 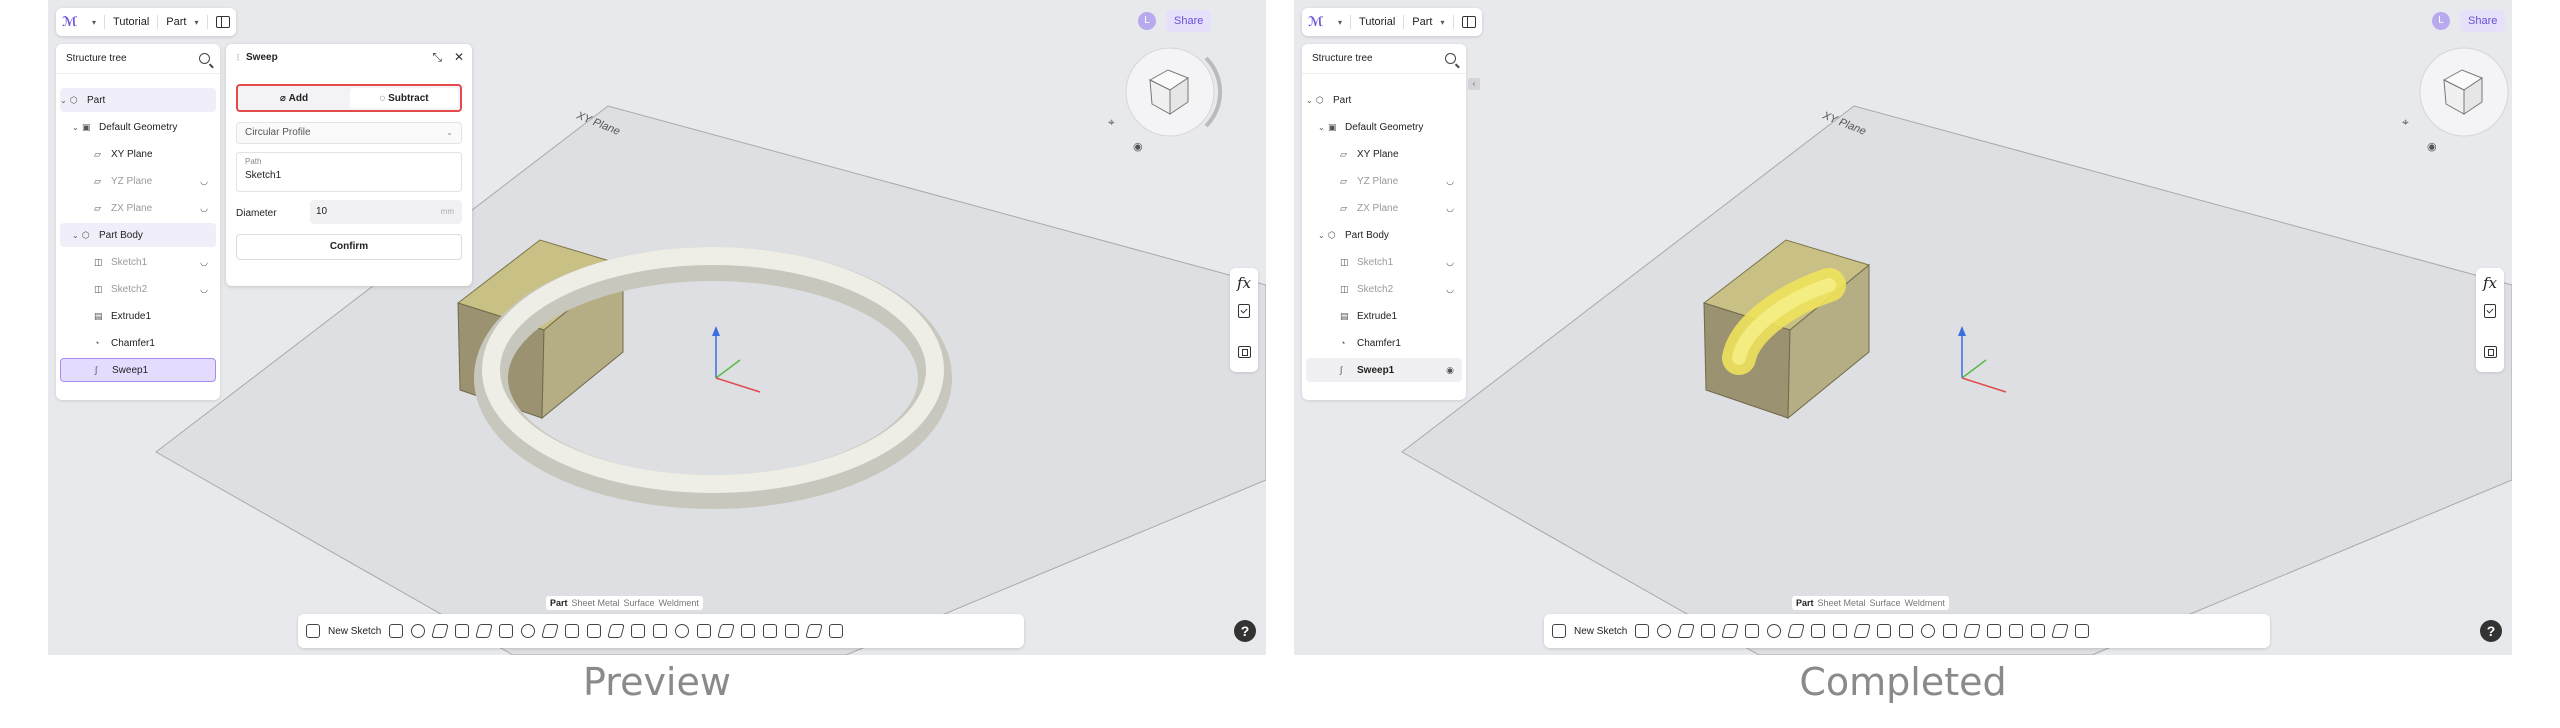 I want to click on search-icon, so click(x=204, y=58).